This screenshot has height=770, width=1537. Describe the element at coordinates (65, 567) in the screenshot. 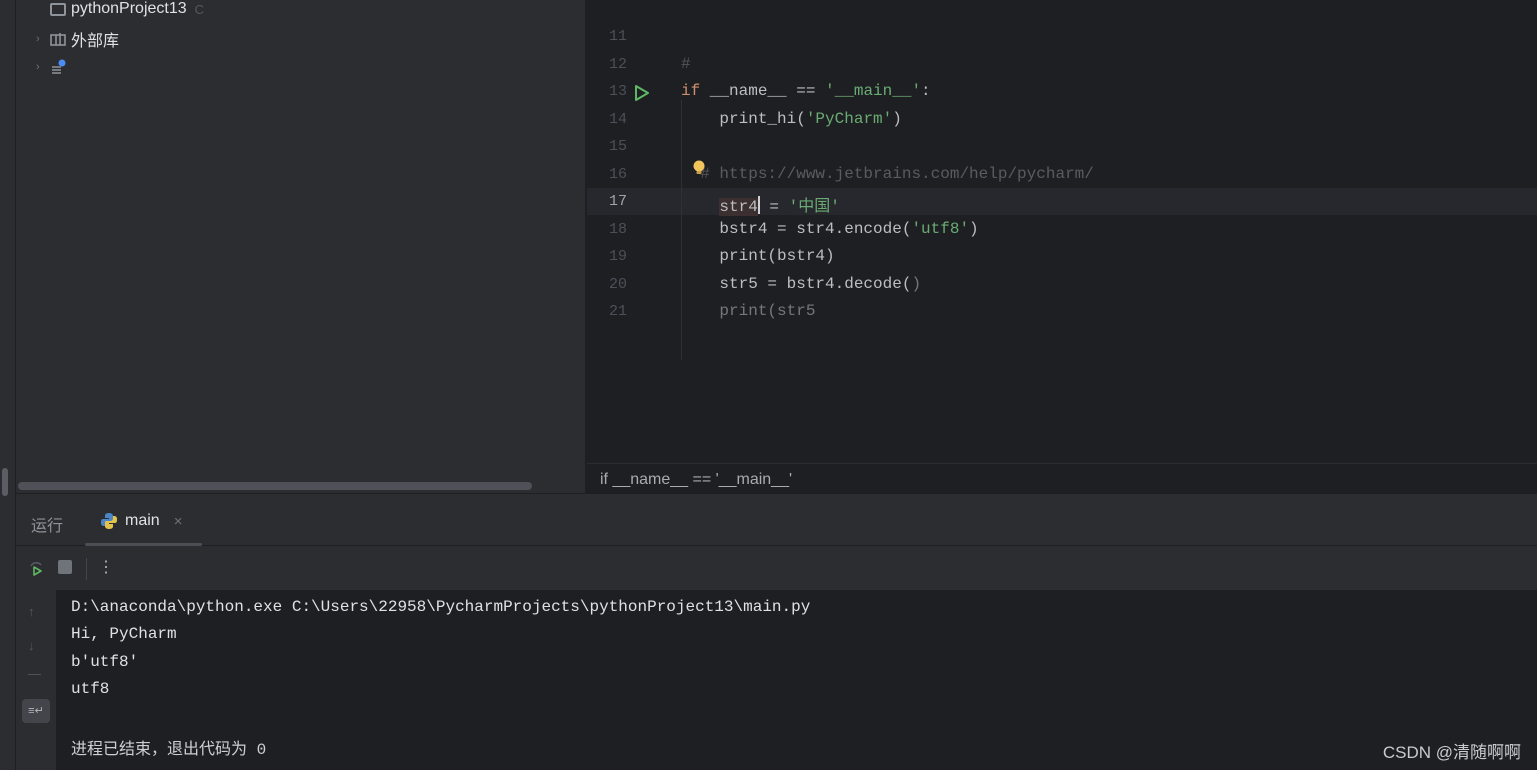

I see `stop-icon` at that location.